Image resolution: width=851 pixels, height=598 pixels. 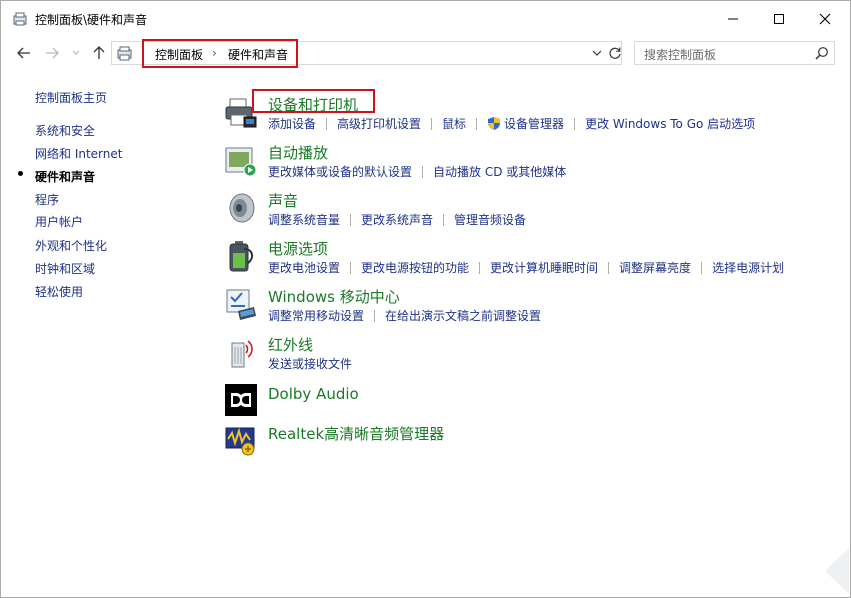 What do you see at coordinates (65, 268) in the screenshot?
I see `sidebar-item-clock-region: 时钟和区域` at bounding box center [65, 268].